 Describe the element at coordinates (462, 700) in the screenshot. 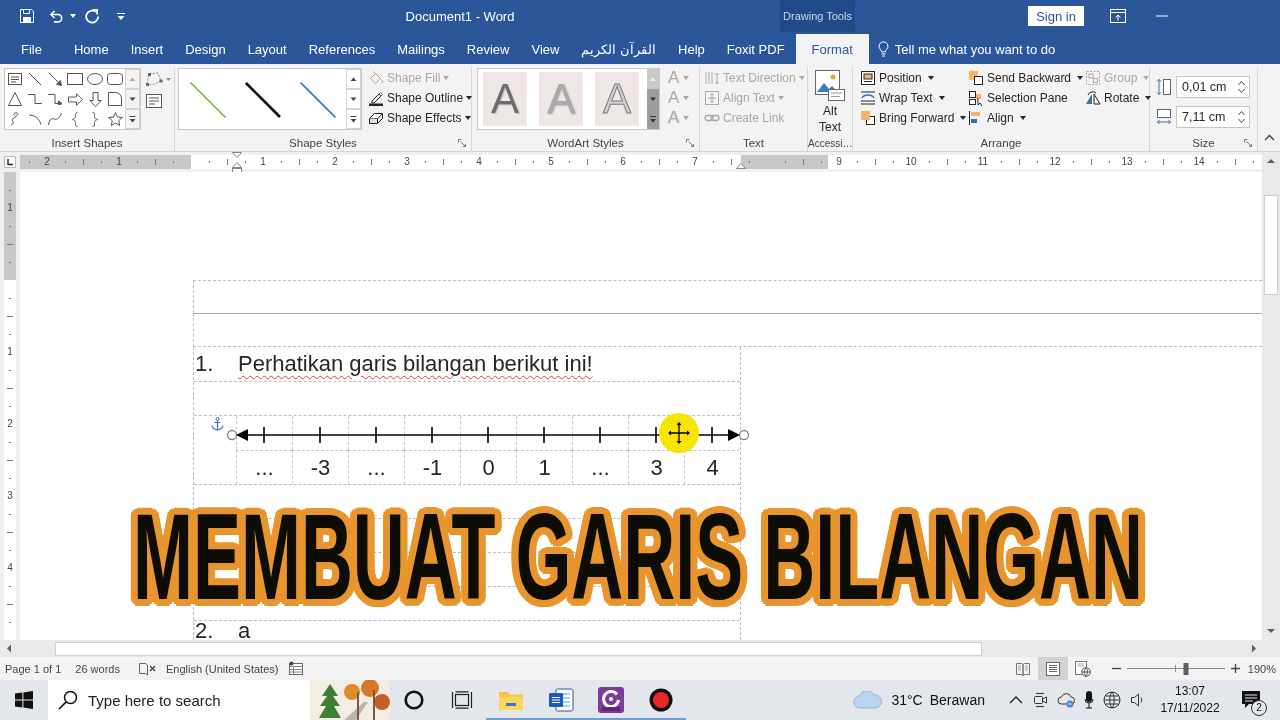

I see `task-view-icon` at that location.